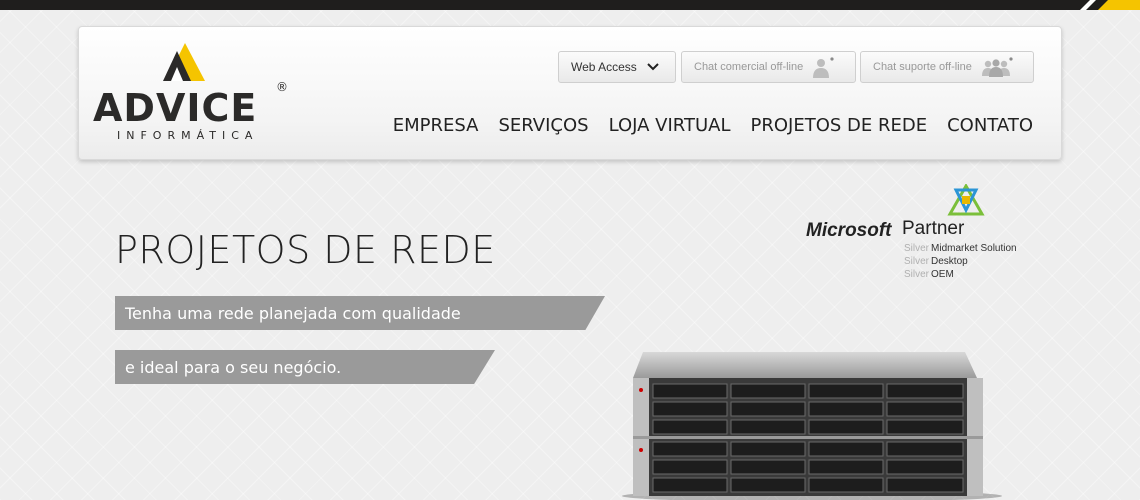  I want to click on hero-tagline-2: e ideal para o seu negócio., so click(305, 367).